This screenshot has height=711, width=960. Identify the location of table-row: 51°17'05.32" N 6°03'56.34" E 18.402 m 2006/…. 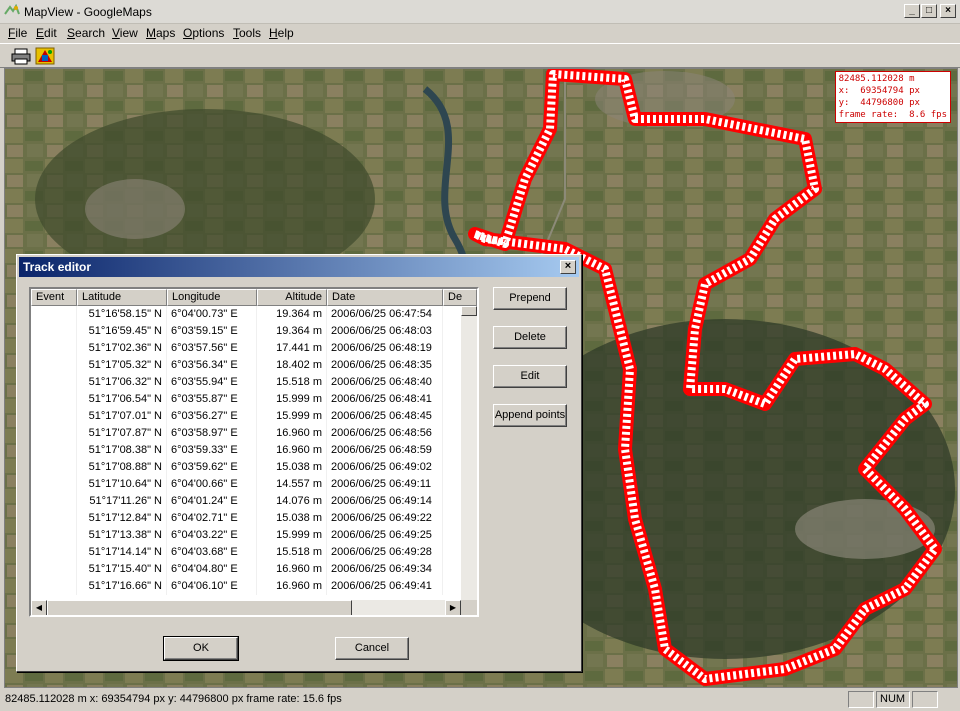
(246, 365).